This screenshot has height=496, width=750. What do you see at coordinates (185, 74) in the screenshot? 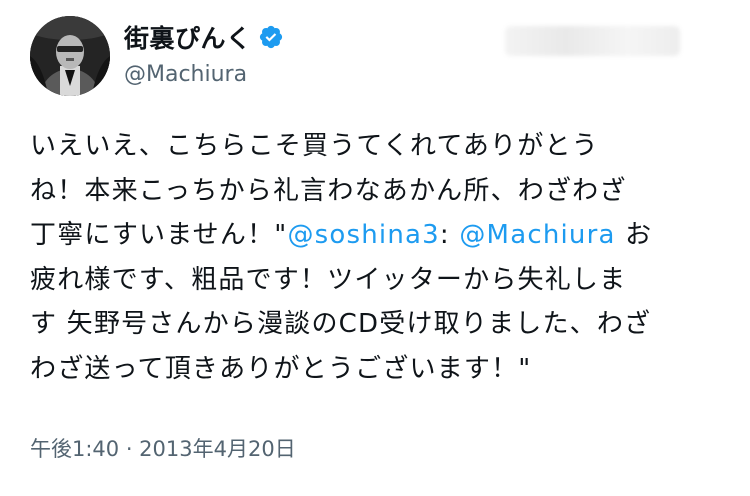
I see `user-handle: @Machiura` at bounding box center [185, 74].